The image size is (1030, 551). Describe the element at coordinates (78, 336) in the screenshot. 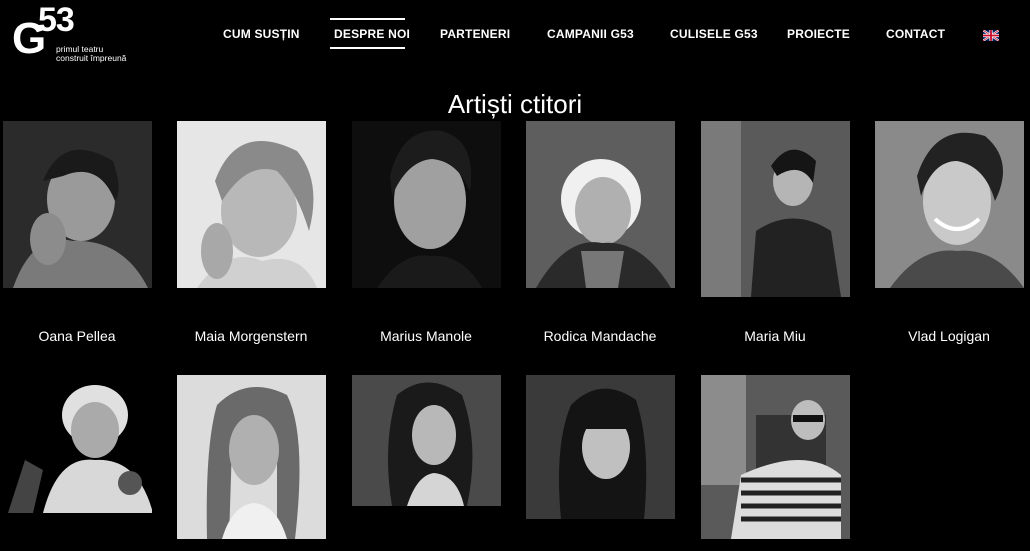

I see `artist-name: Oana Pellea` at that location.